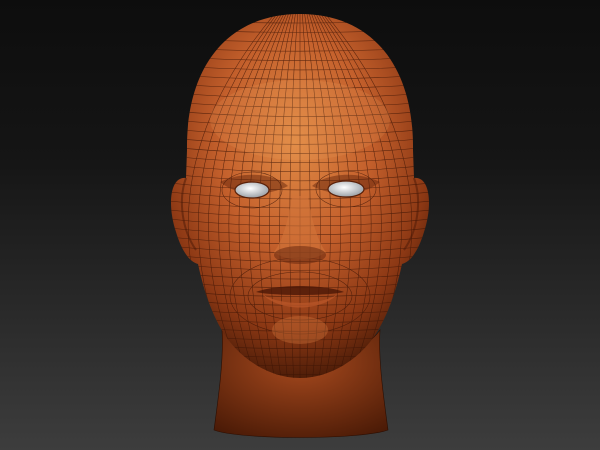  What do you see at coordinates (252, 190) in the screenshot?
I see `left-eye` at bounding box center [252, 190].